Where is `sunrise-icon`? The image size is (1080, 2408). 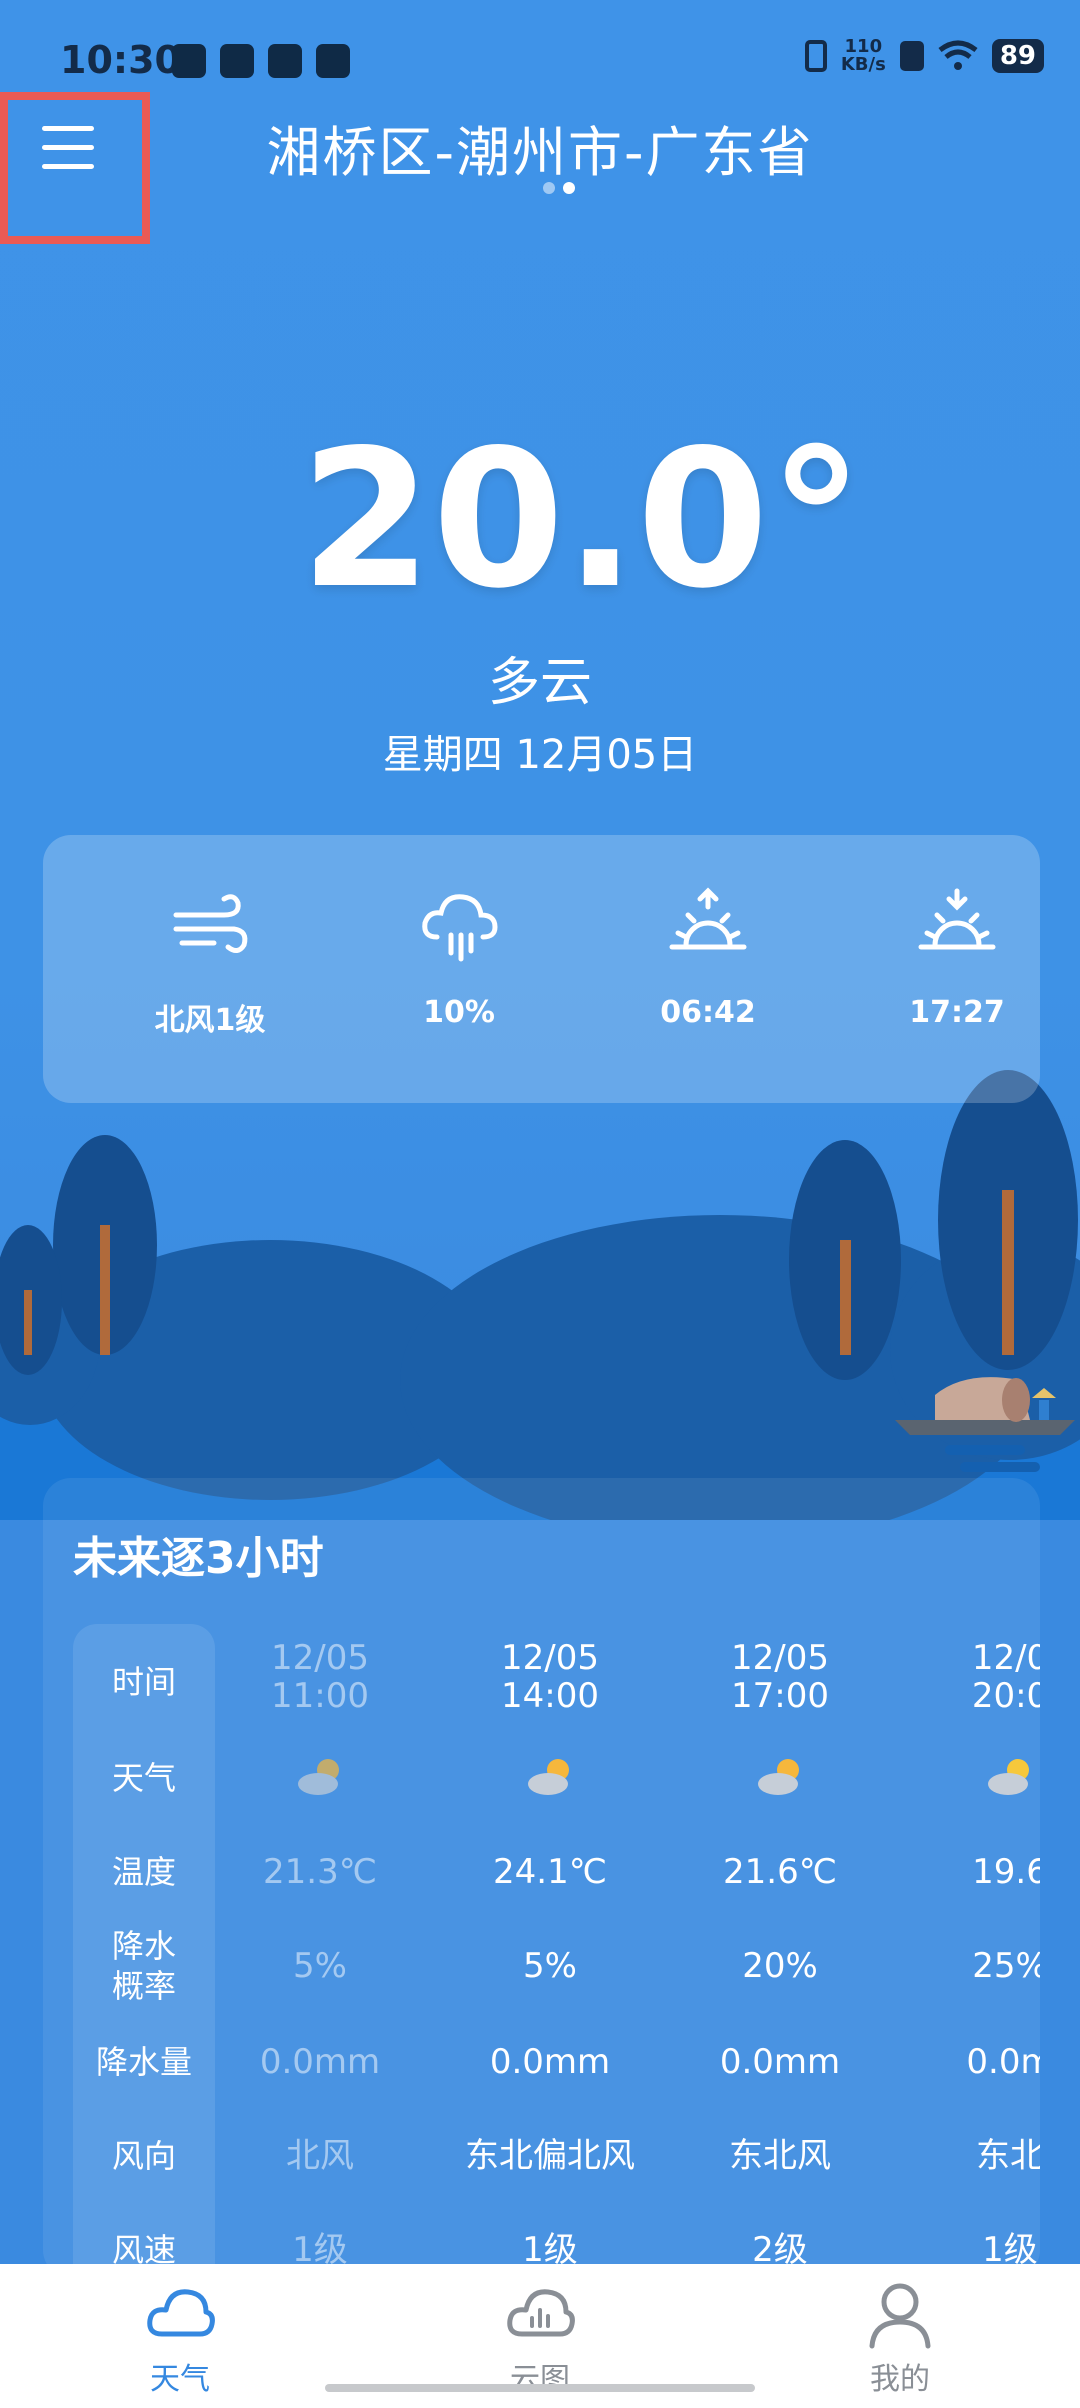
sunrise-icon is located at coordinates (708, 918).